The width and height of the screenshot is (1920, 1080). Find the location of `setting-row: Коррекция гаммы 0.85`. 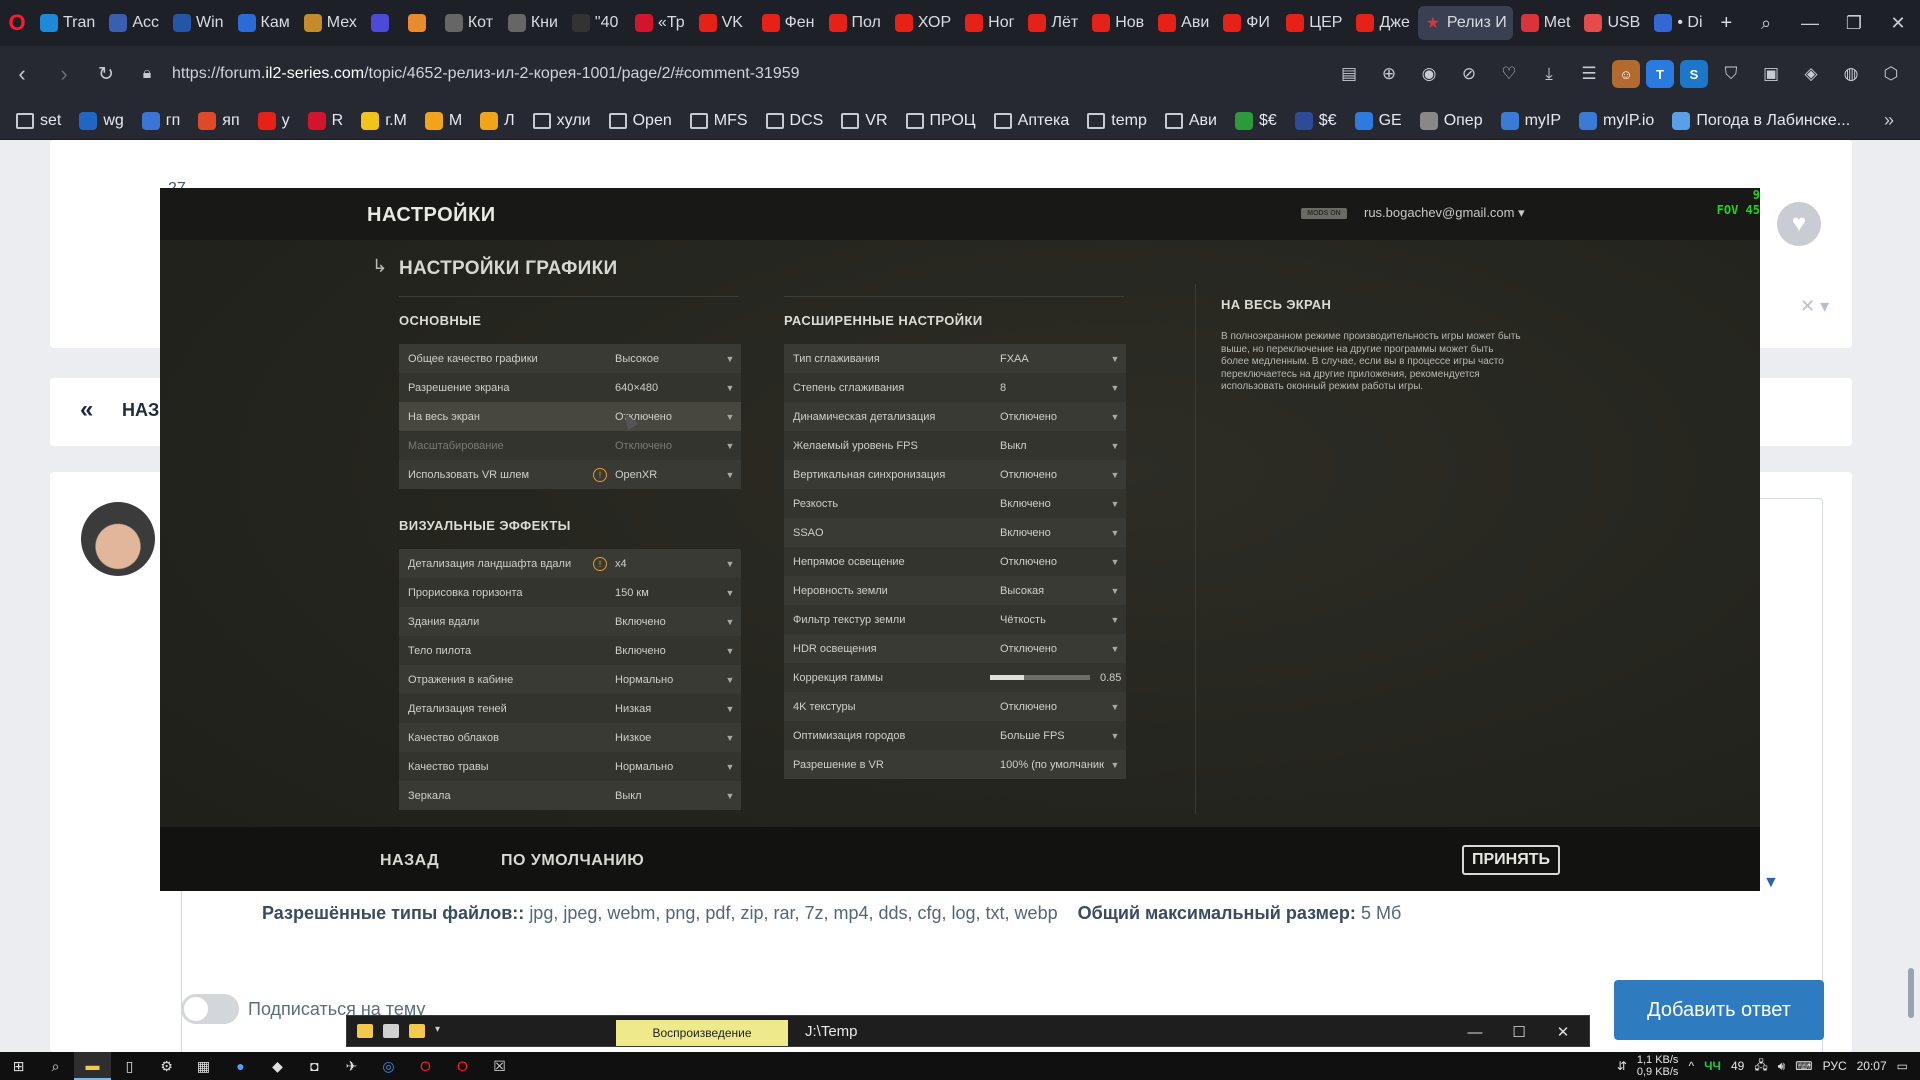

setting-row: Коррекция гаммы 0.85 is located at coordinates (955, 677).